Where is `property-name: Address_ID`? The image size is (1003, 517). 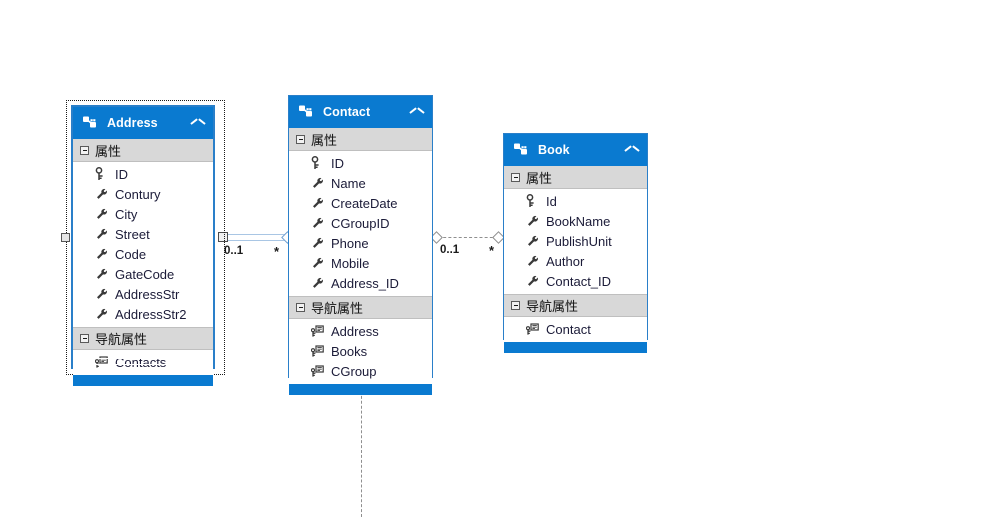
property-name: Address_ID is located at coordinates (365, 283).